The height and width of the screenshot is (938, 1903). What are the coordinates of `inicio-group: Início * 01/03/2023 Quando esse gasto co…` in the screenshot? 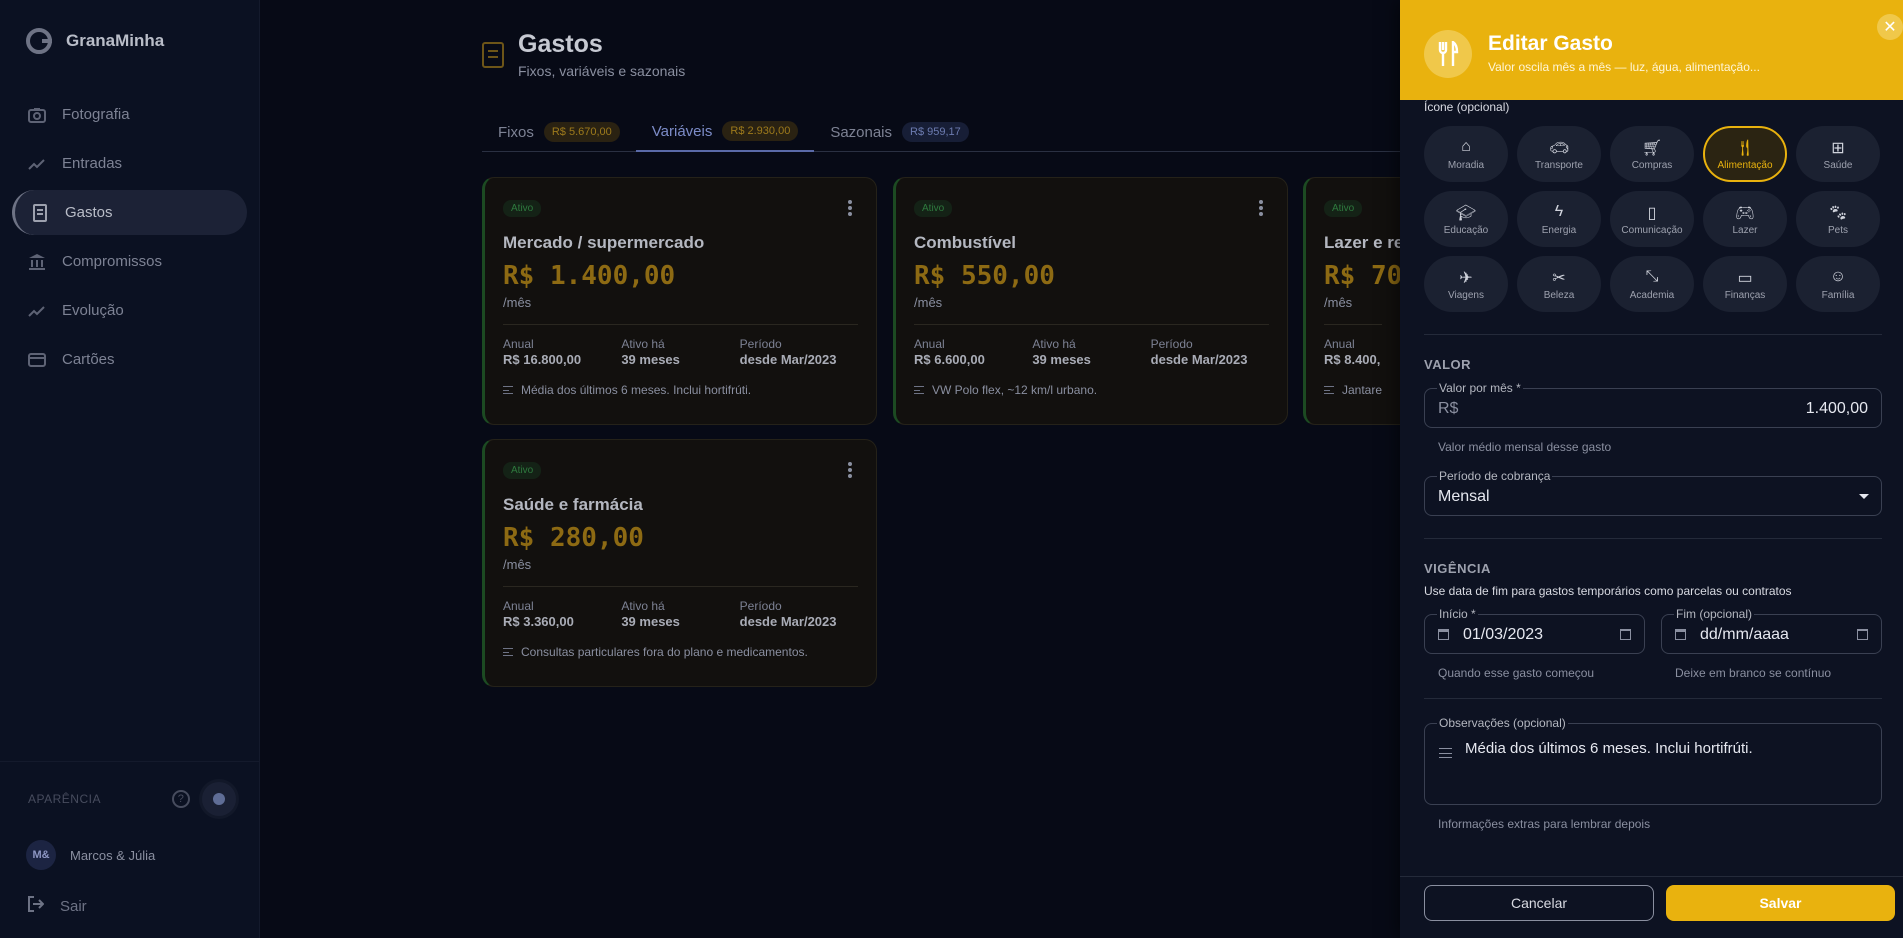 It's located at (1534, 639).